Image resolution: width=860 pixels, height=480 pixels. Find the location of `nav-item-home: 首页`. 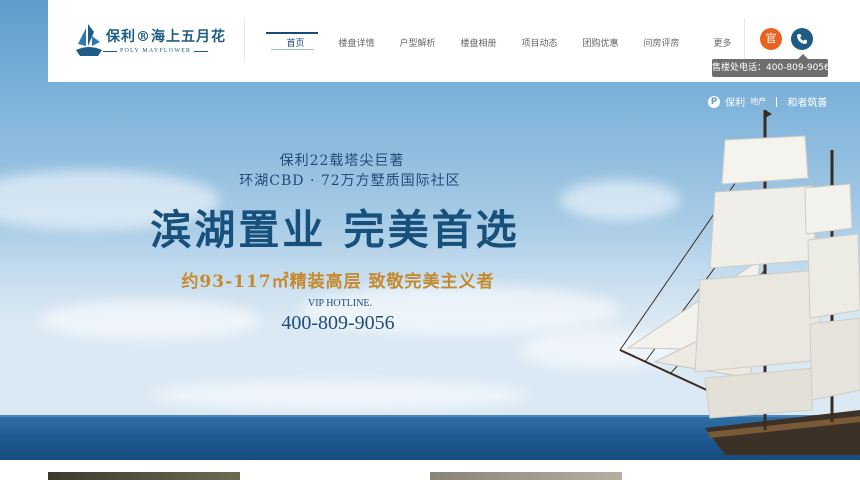

nav-item-home: 首页 is located at coordinates (295, 41).